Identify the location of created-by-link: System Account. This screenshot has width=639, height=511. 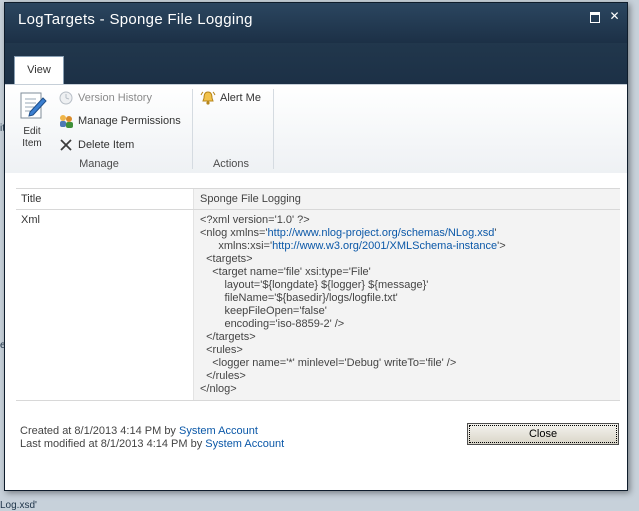
(218, 431).